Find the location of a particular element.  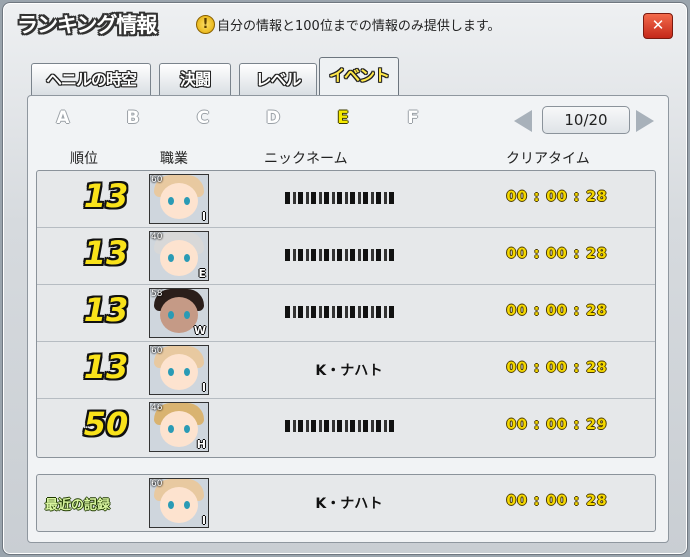

title-bar: ランキング情報 ! 自分の情報と100位までの情報のみ提供します。 ✕ is located at coordinates (345, 25).